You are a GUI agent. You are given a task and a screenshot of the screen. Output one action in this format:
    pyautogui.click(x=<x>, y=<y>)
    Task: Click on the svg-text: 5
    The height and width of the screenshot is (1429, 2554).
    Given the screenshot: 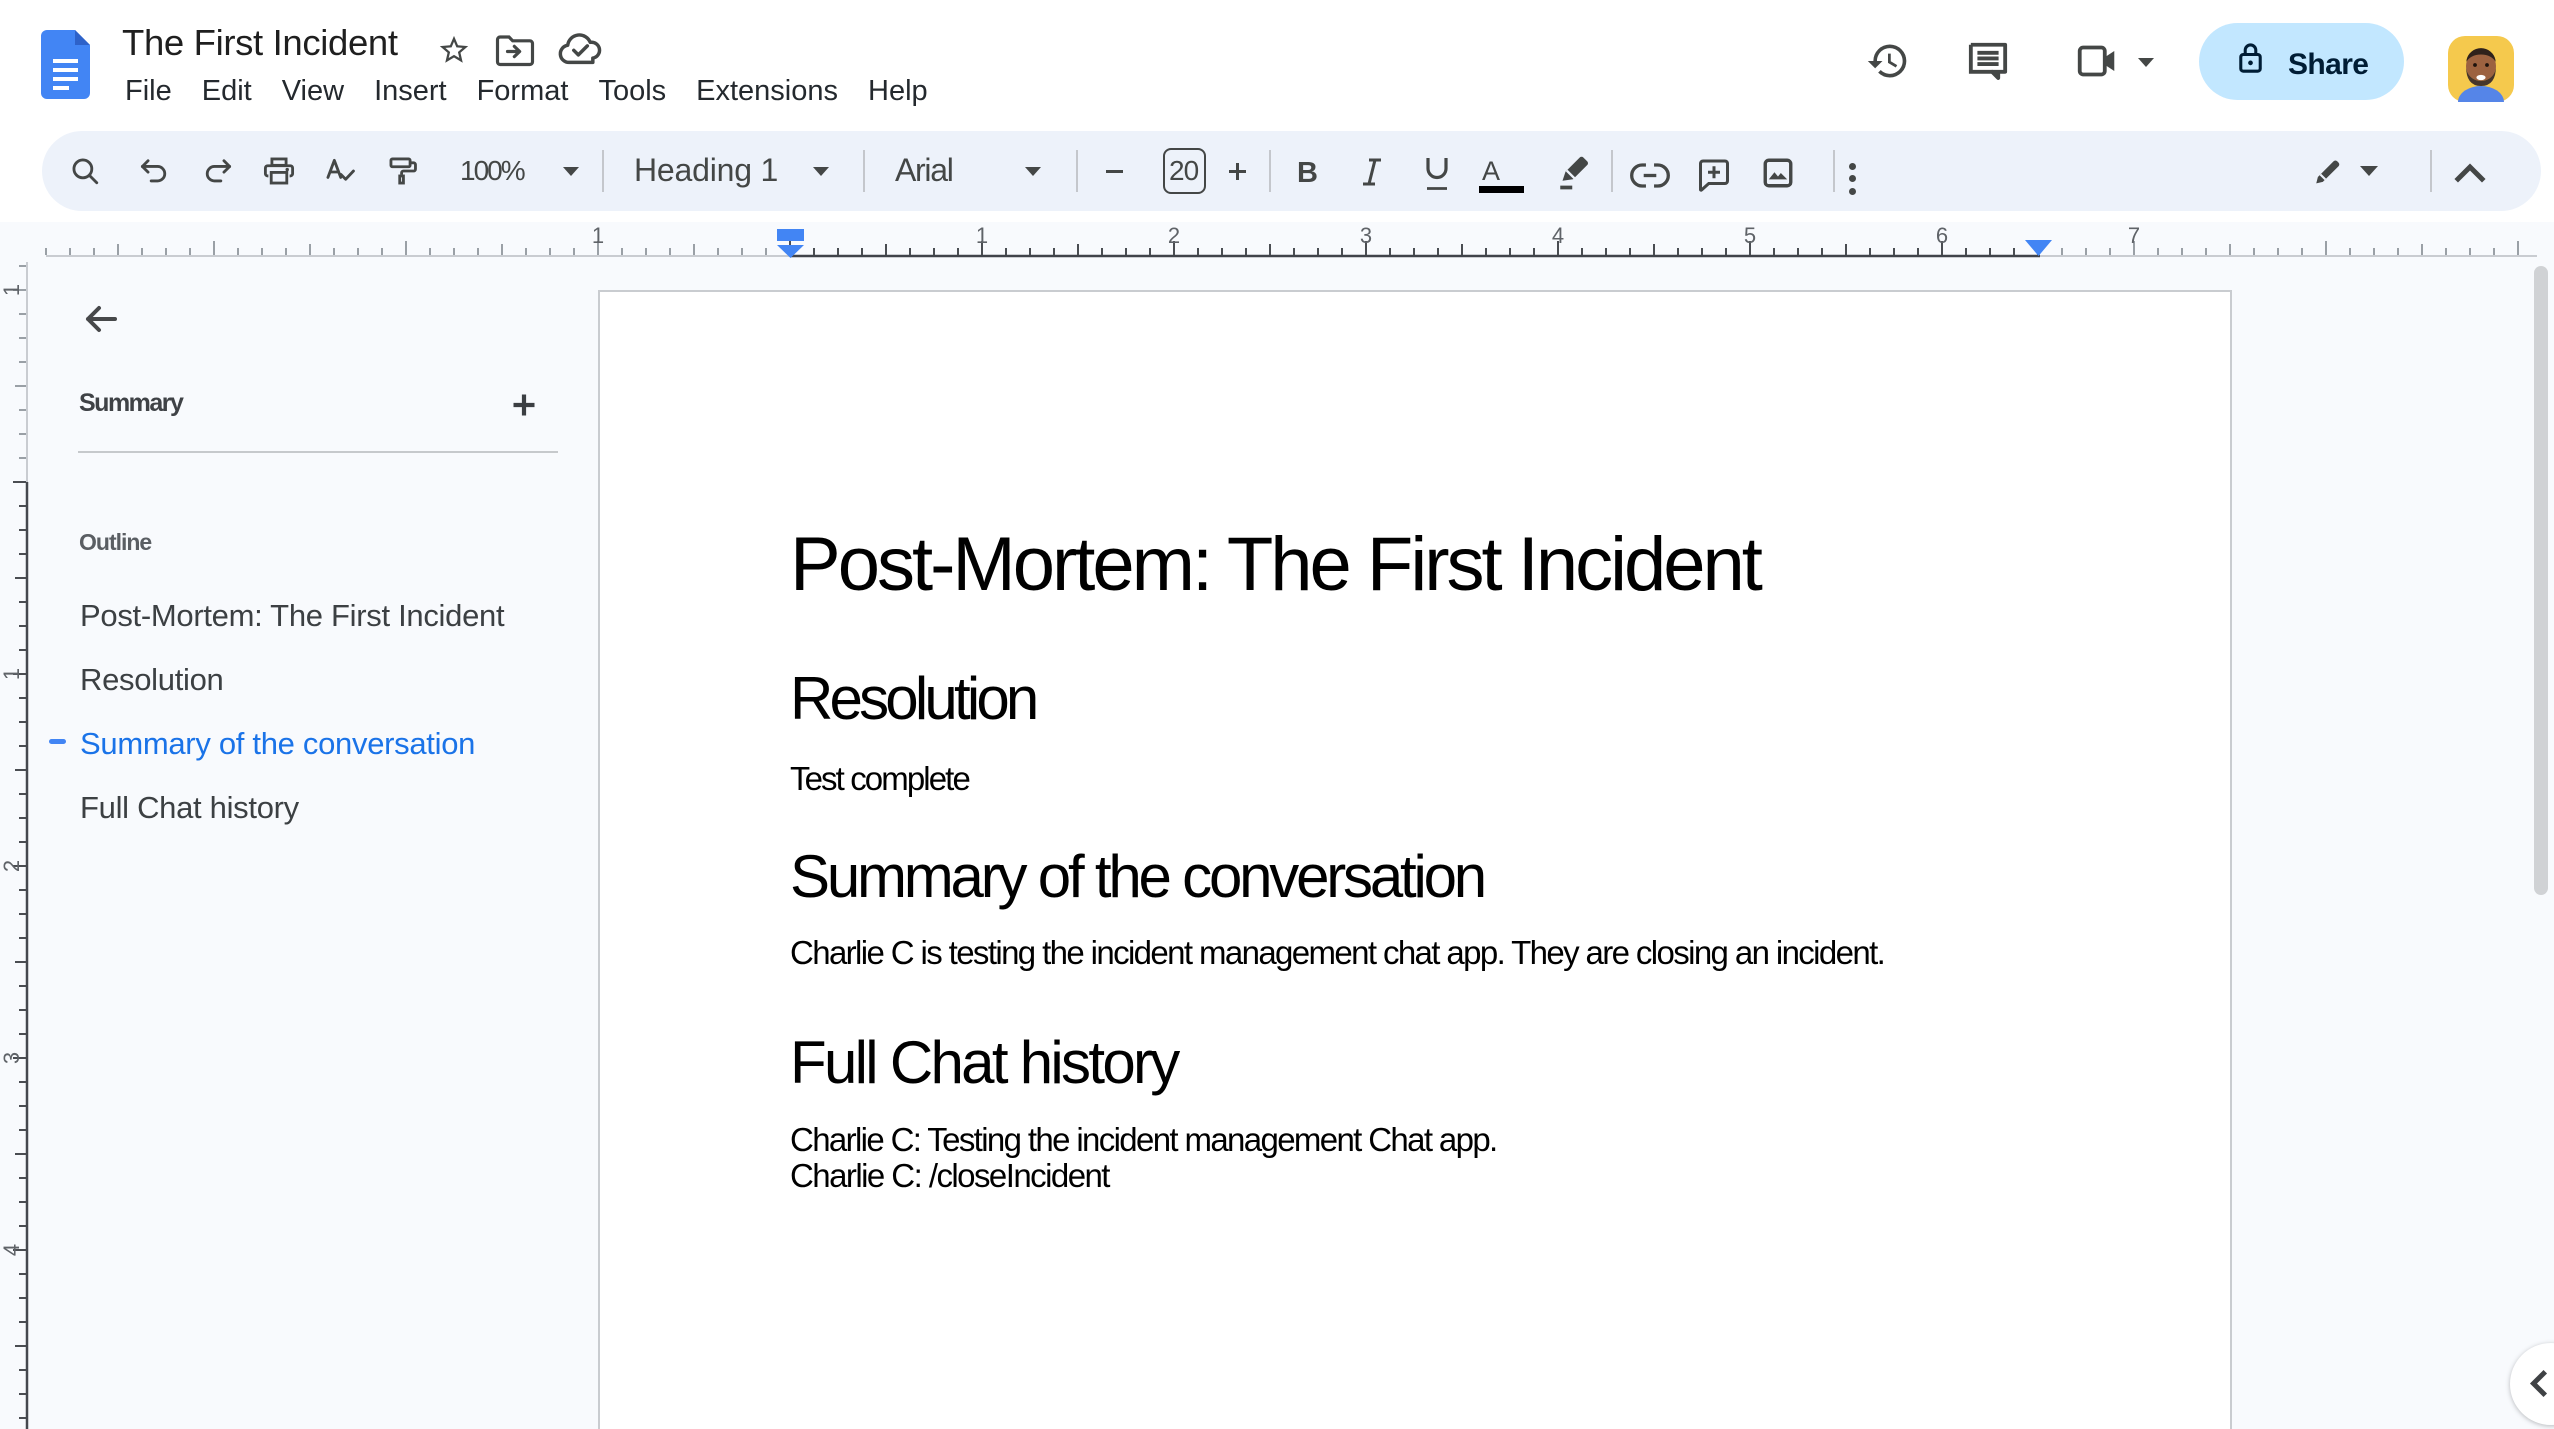 What is the action you would take?
    pyautogui.click(x=1750, y=235)
    